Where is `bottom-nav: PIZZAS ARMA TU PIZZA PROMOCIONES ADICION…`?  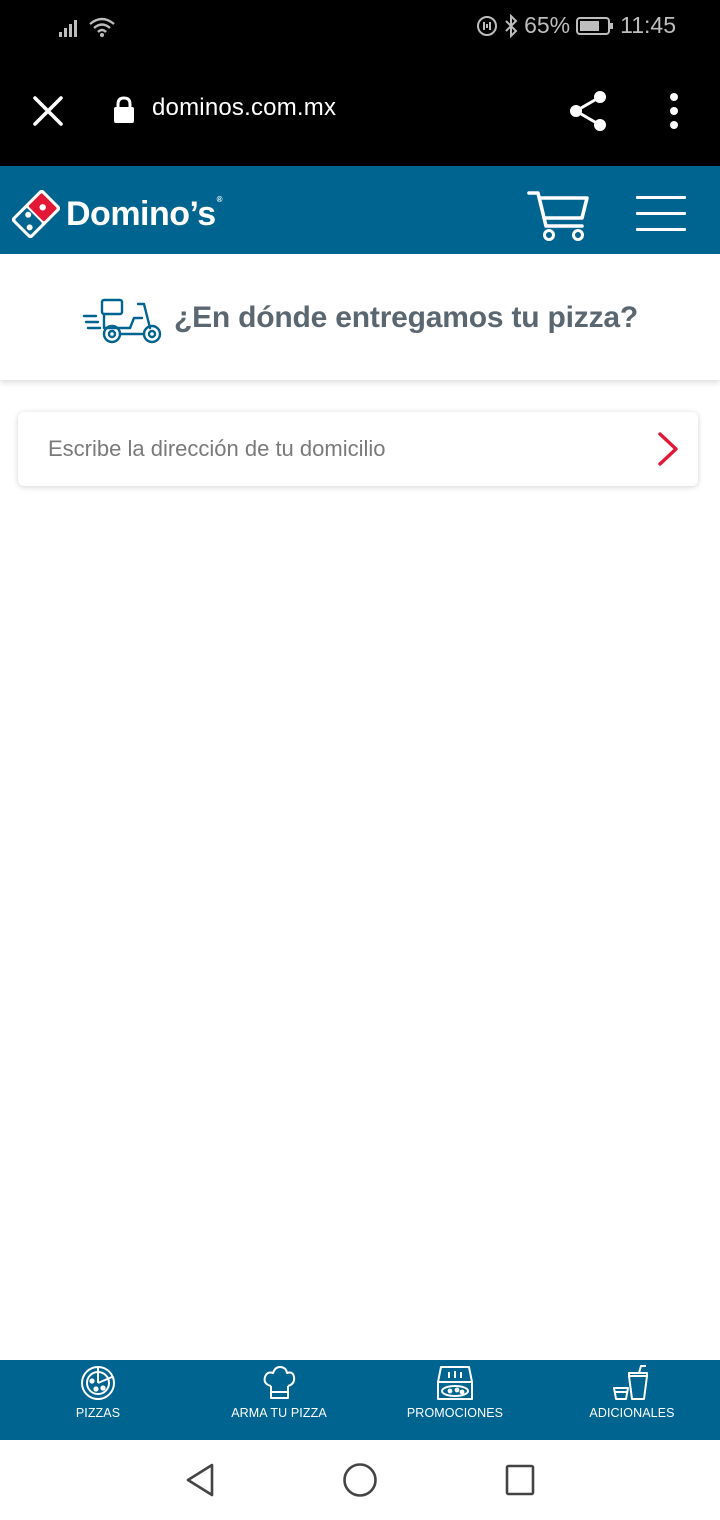 bottom-nav: PIZZAS ARMA TU PIZZA PROMOCIONES ADICION… is located at coordinates (360, 1400).